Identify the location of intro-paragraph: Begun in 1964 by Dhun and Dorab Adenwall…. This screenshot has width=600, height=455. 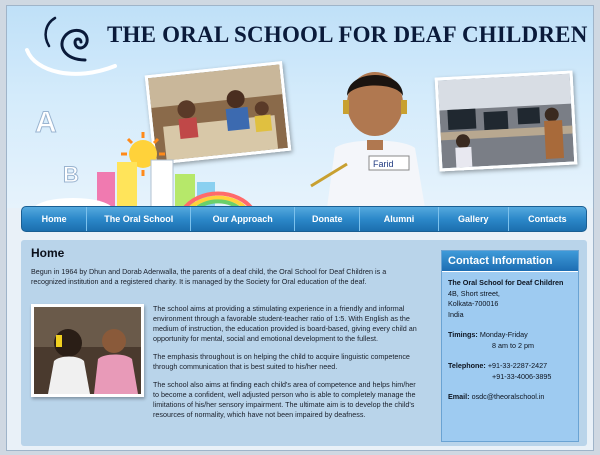
(209, 276).